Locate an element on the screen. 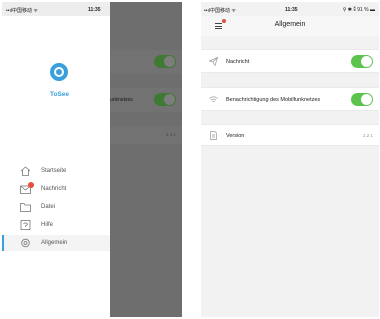  status-indicators: ⚲ ✱ ⁑ 91 % ▬ is located at coordinates (358, 10).